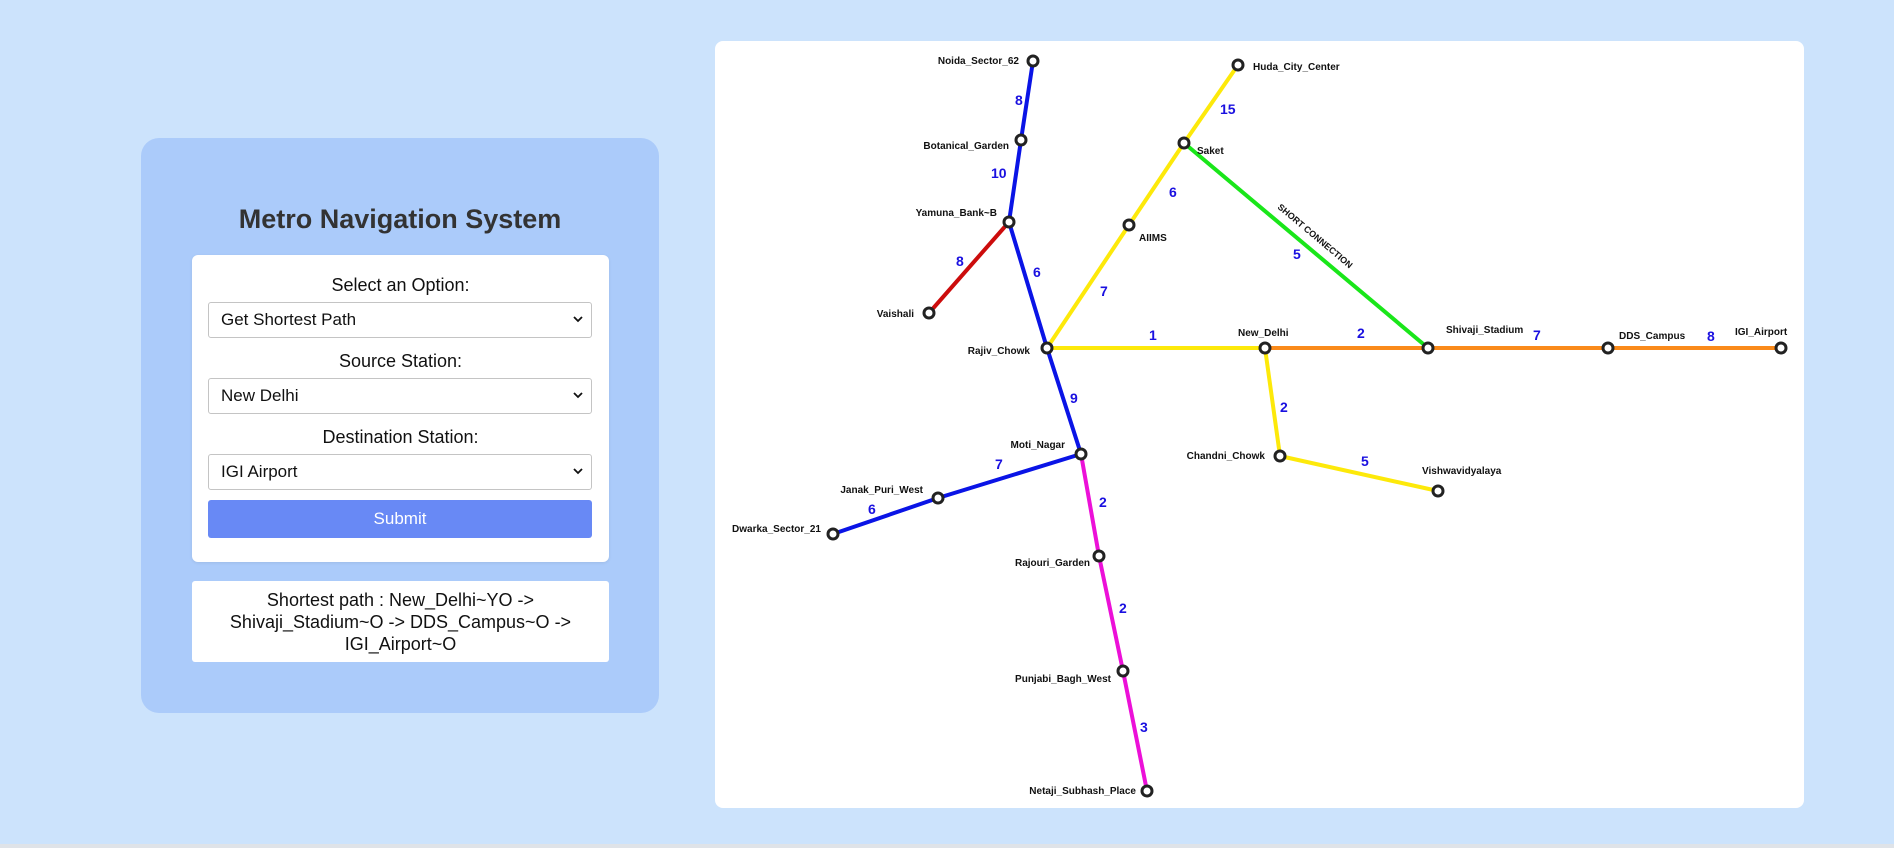  I want to click on station-node-punjabi-bagh-west, so click(1123, 671).